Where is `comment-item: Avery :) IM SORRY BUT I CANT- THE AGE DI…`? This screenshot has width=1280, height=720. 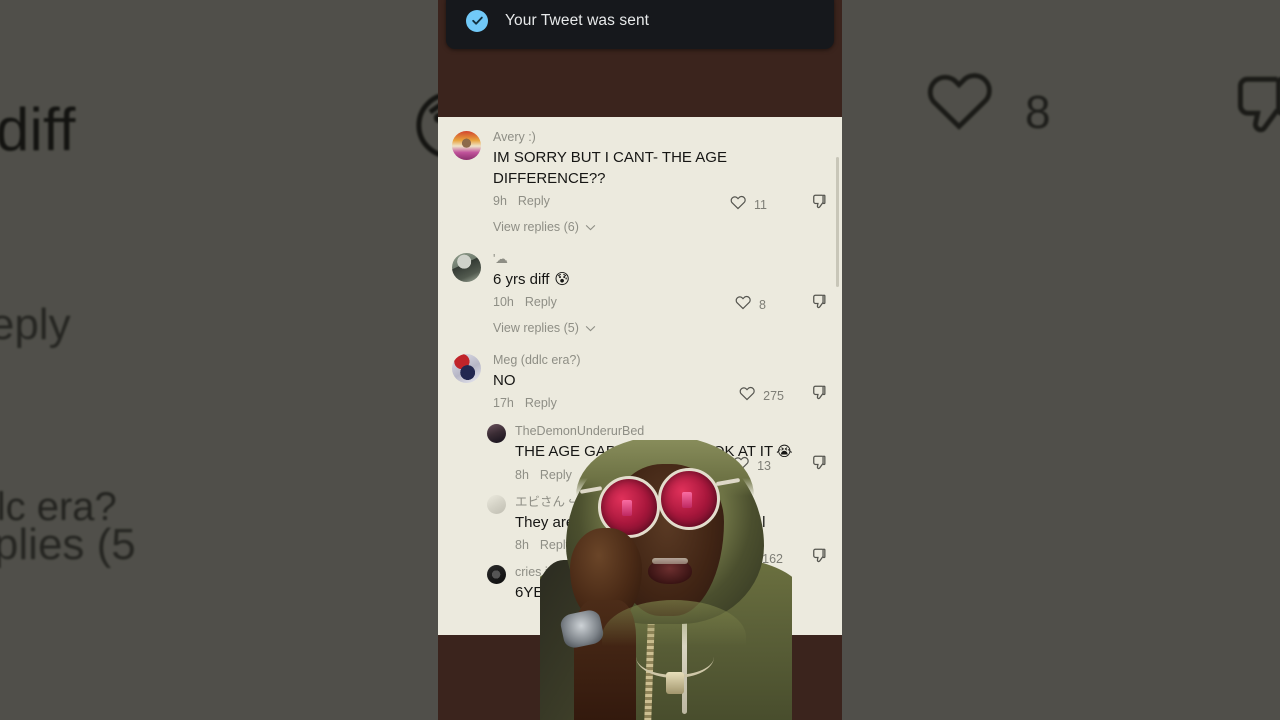
comment-item: Avery :) IM SORRY BUT I CANT- THE AGE DI… is located at coordinates (640, 177).